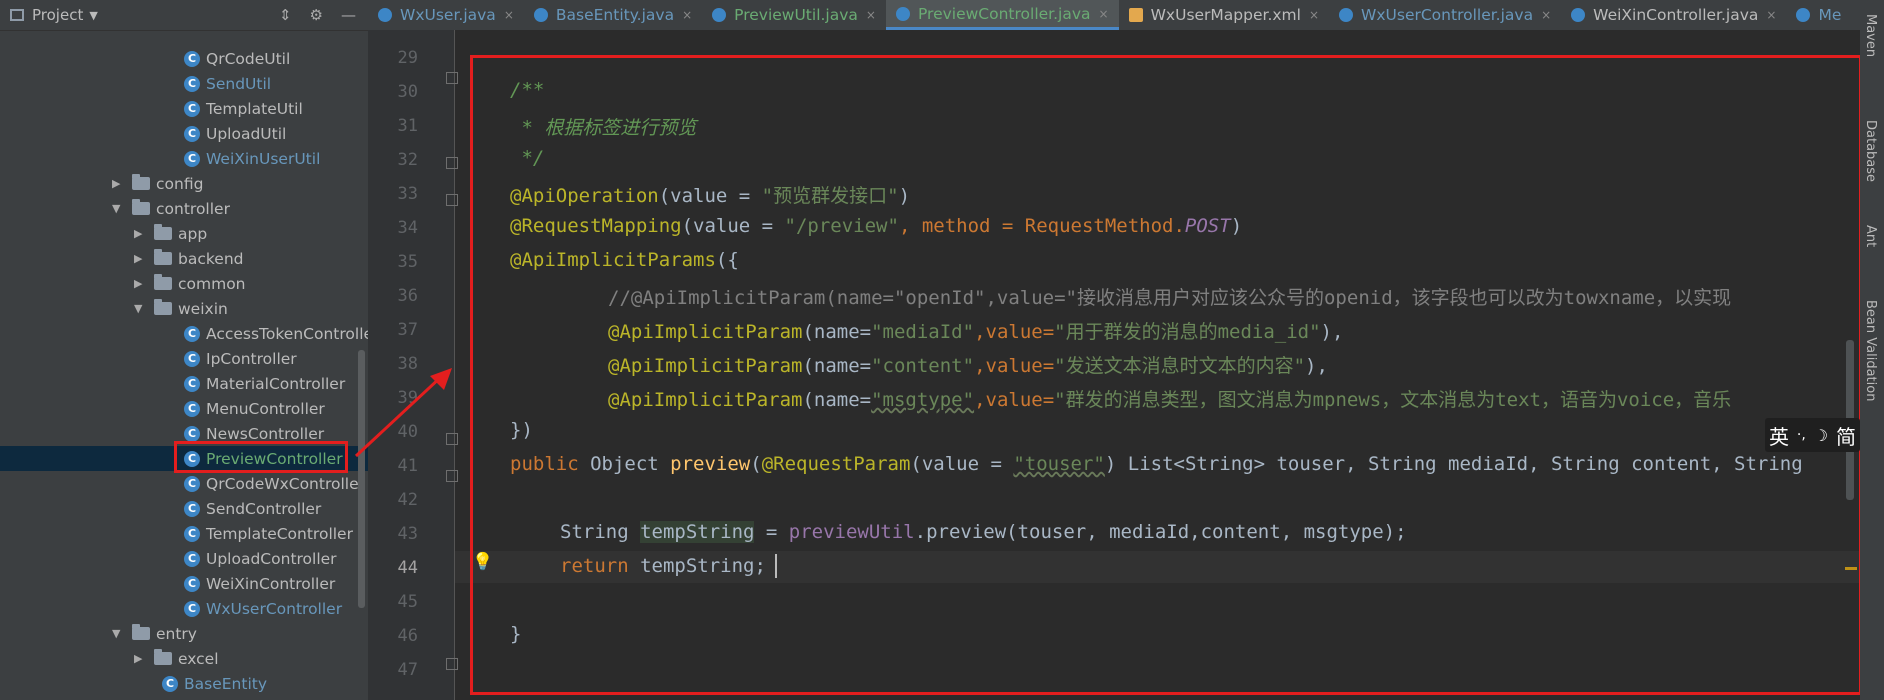  I want to click on tree-item-label: MenuController, so click(265, 408).